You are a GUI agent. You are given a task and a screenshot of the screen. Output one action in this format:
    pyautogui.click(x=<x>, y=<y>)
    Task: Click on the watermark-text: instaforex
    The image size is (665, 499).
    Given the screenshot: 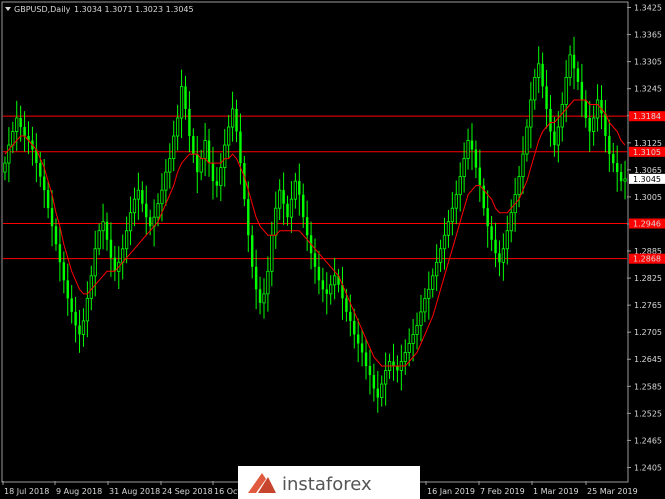 What is the action you would take?
    pyautogui.click(x=327, y=484)
    